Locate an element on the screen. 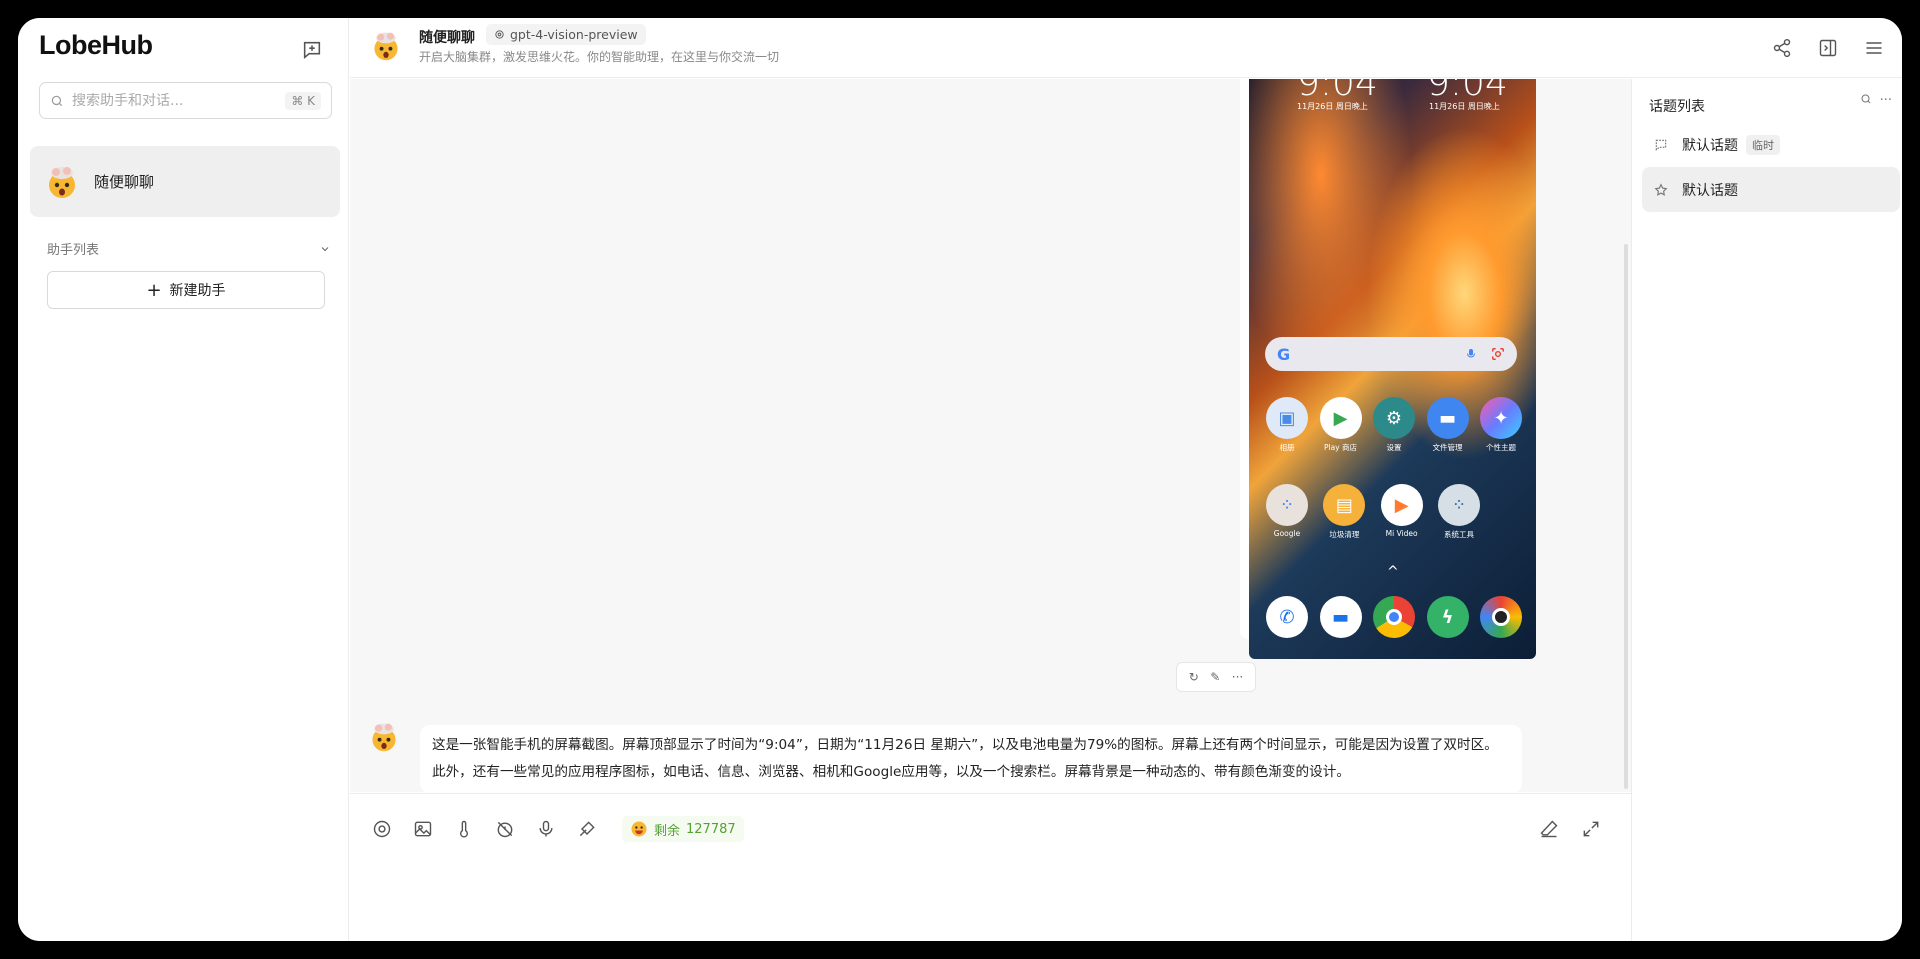 This screenshot has height=959, width=1920. dock-messages: ▬ is located at coordinates (1341, 618).